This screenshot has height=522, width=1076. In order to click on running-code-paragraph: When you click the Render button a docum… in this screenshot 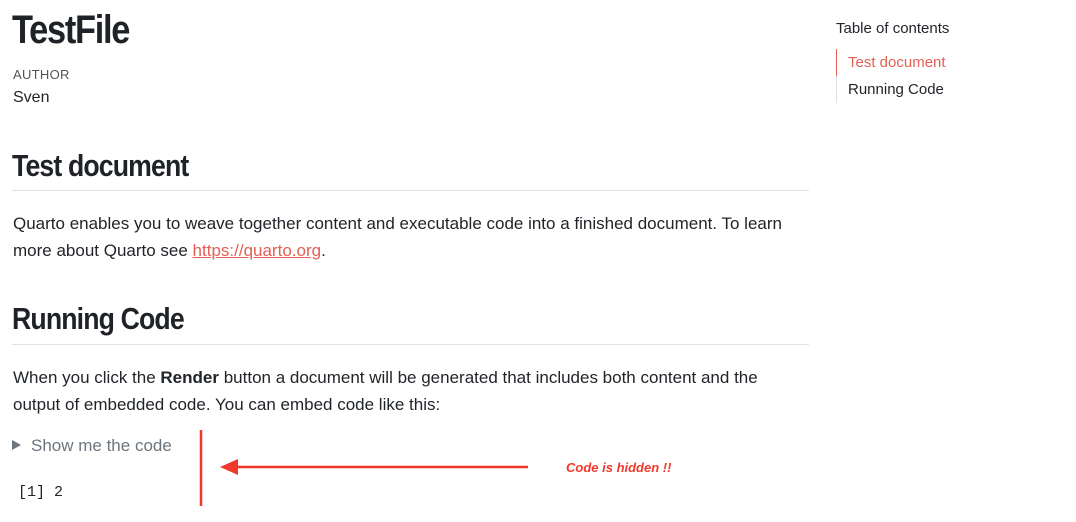, I will do `click(411, 391)`.